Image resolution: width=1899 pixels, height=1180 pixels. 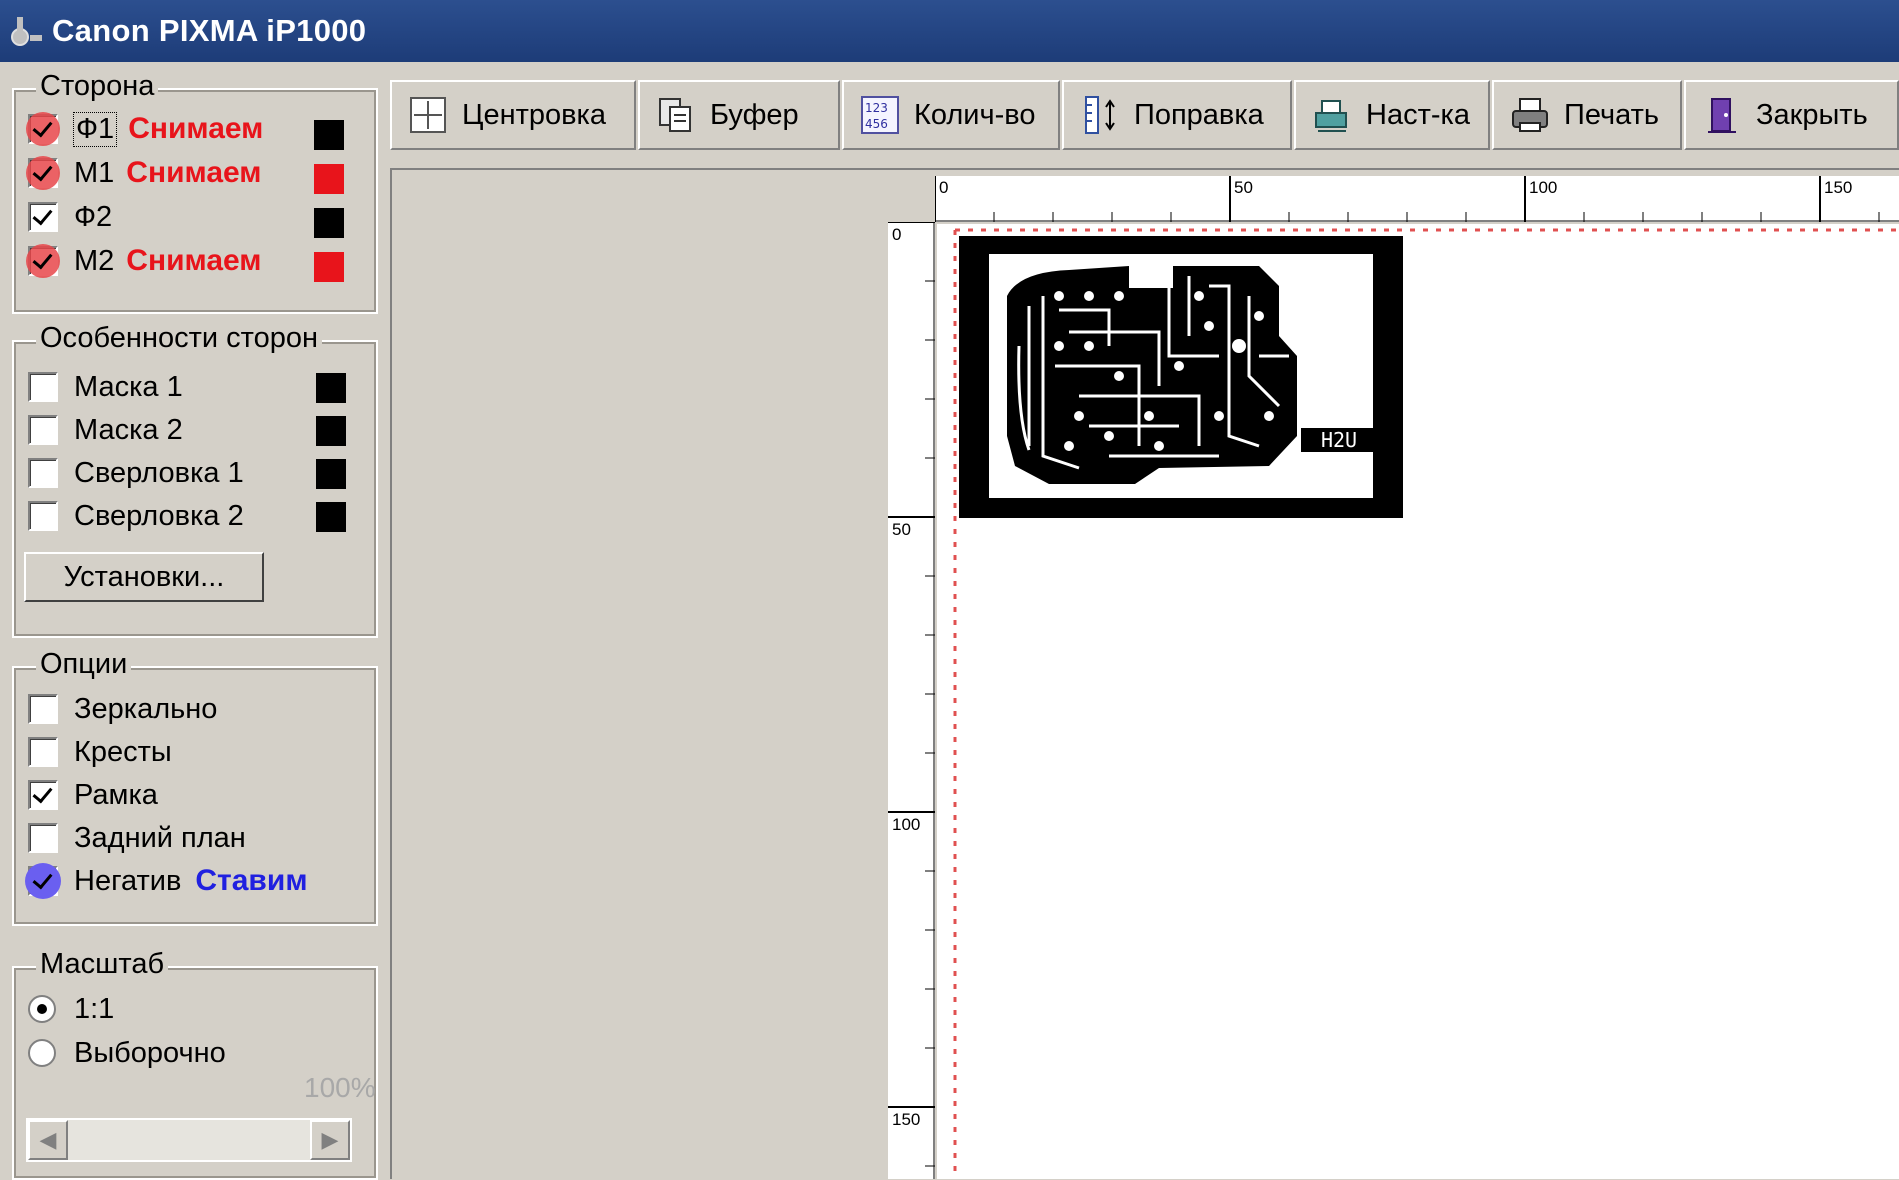 I want to click on drill1-color-swatch, so click(x=331, y=474).